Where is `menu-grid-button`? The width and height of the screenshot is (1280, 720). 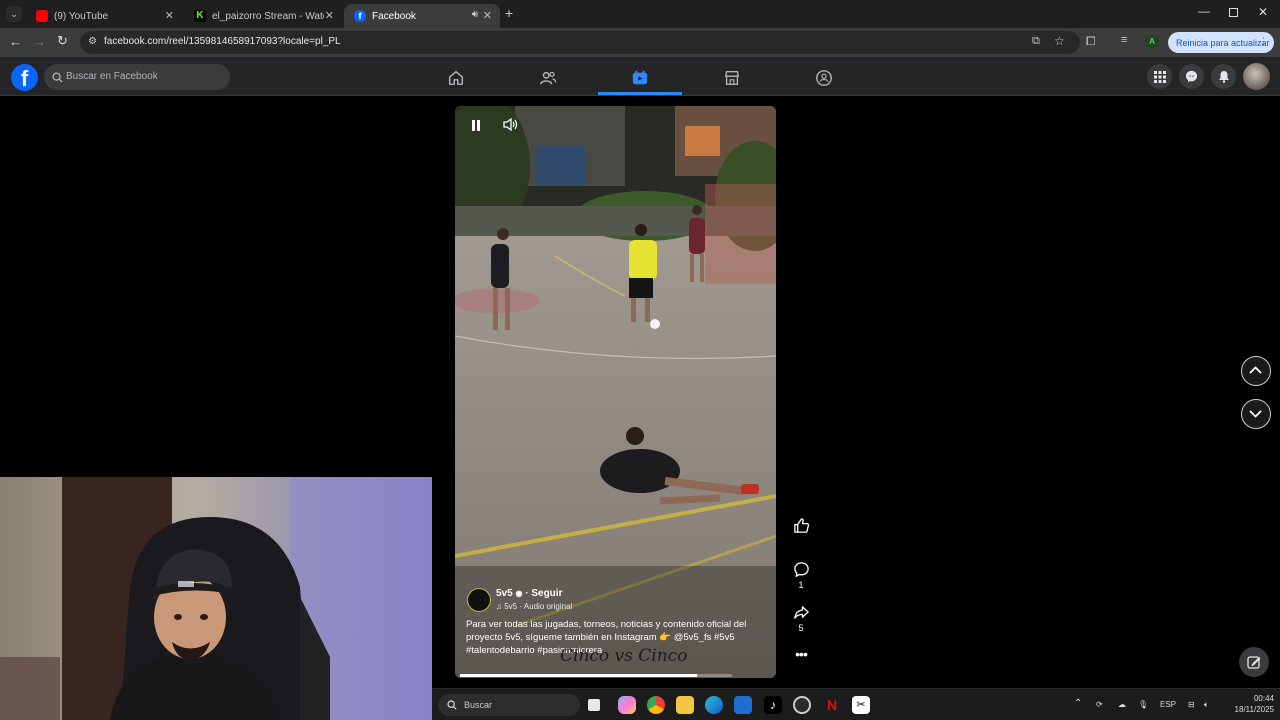
menu-grid-button is located at coordinates (1159, 76).